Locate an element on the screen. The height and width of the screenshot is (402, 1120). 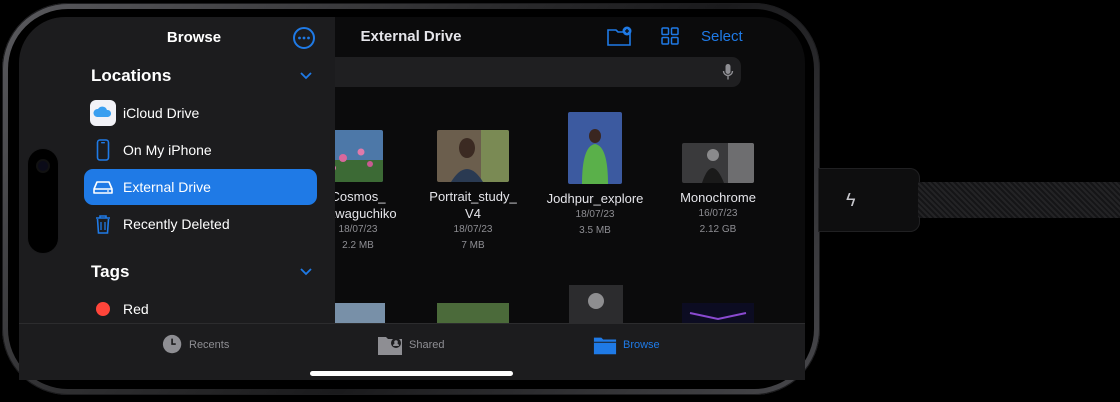
sidebar-item-on-my-iphone: On My iPhone is located at coordinates (200, 150).